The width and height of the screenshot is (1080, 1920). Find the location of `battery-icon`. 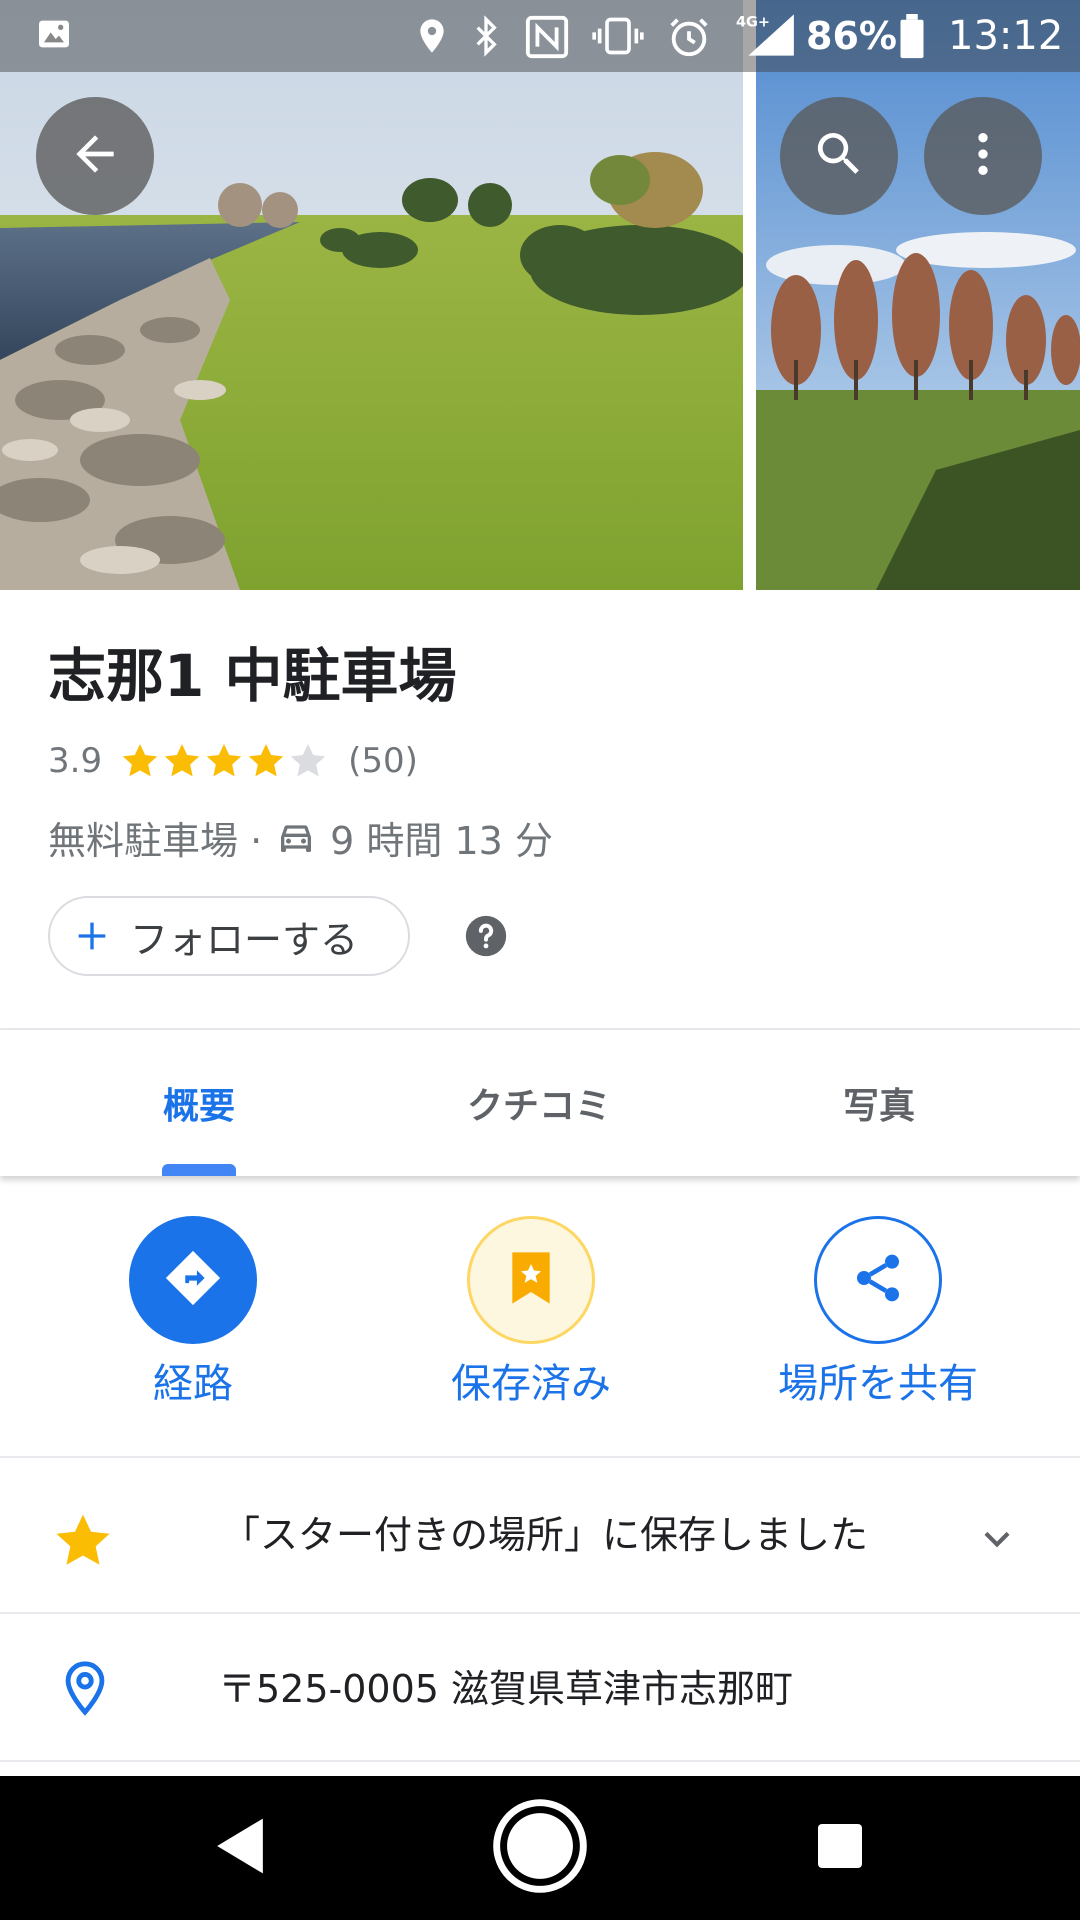

battery-icon is located at coordinates (912, 39).